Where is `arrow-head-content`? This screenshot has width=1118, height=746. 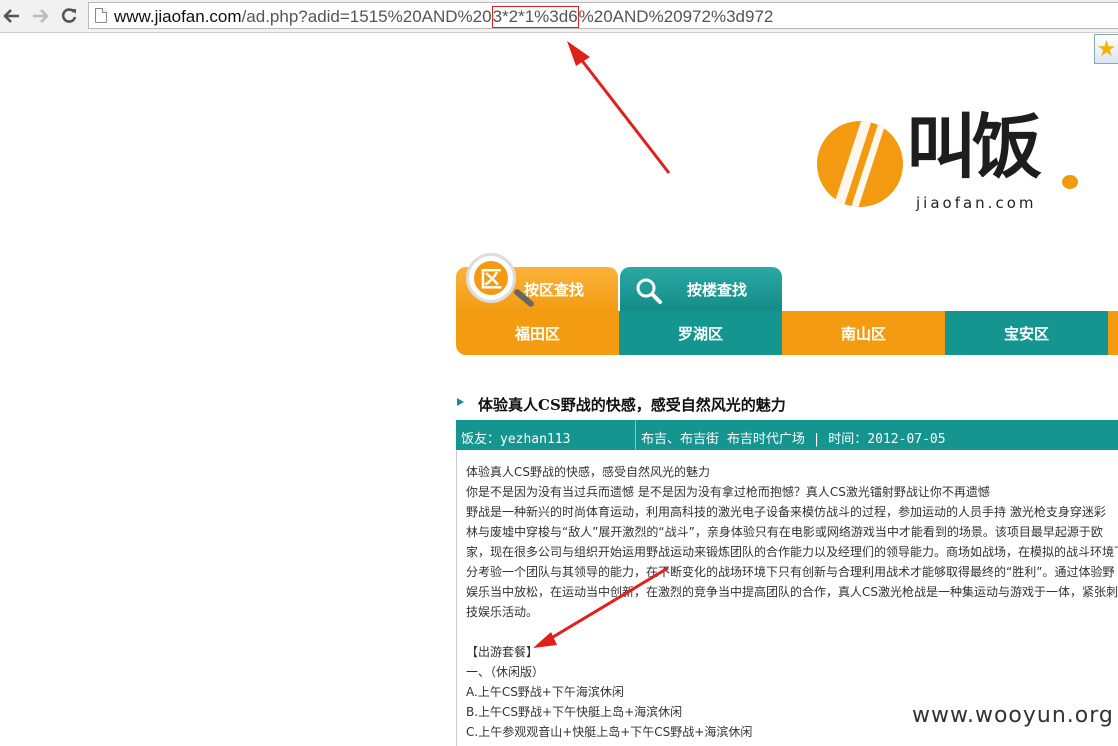
arrow-head-content is located at coordinates (545, 640).